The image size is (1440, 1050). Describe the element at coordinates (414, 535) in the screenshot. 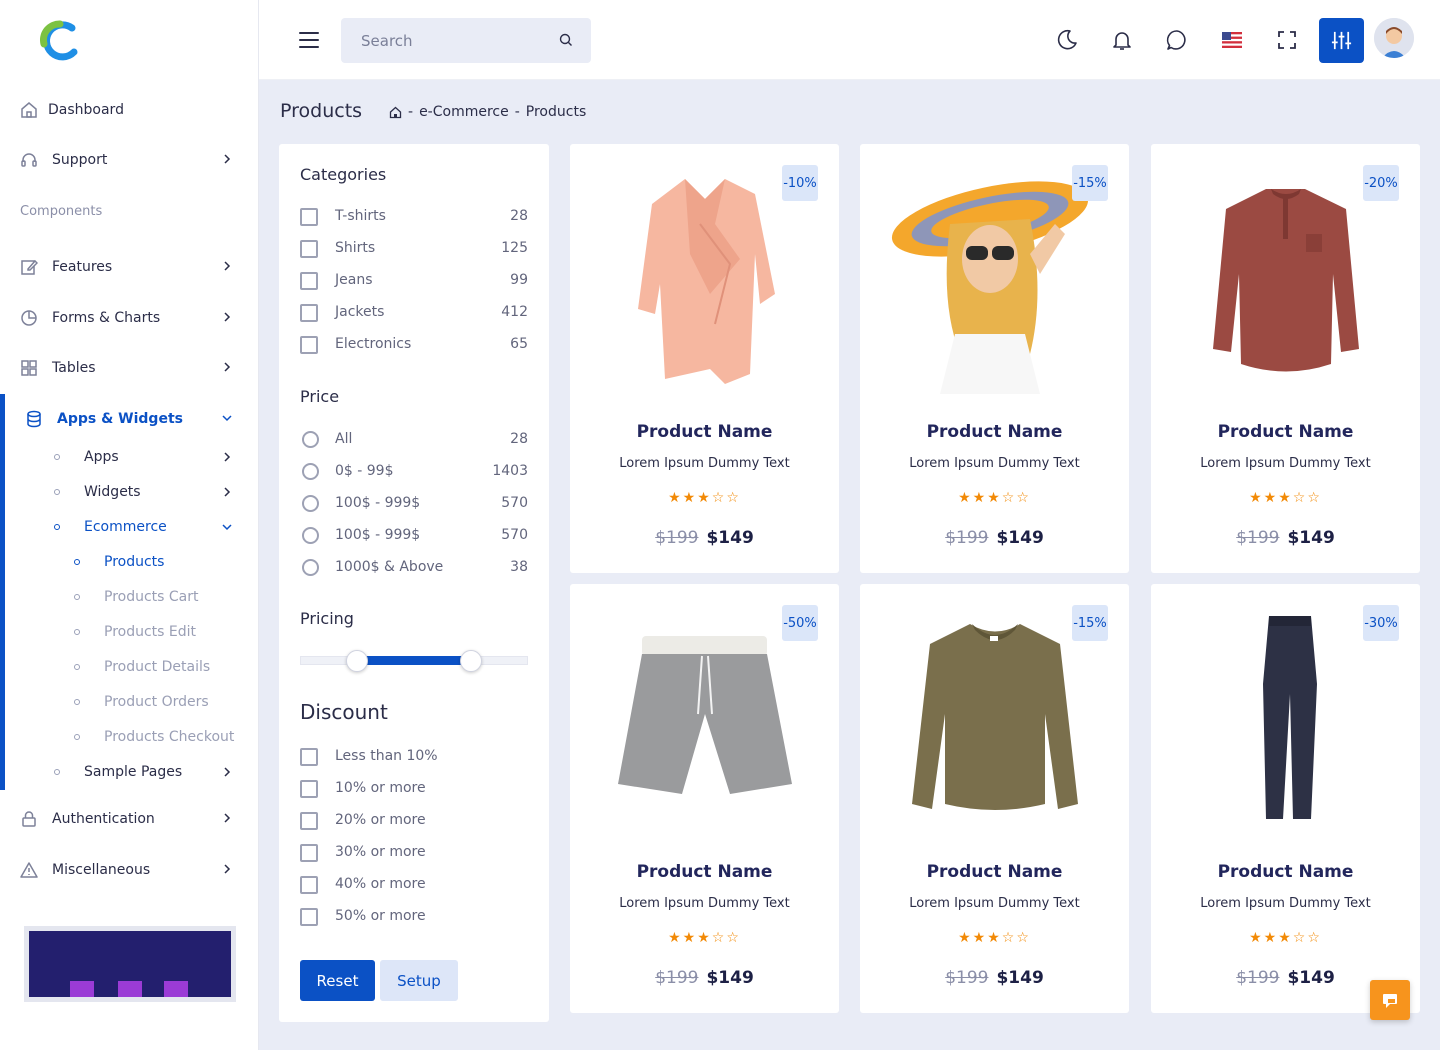

I see `price-filter-100-999-b: 100$ - 999$ 570` at that location.